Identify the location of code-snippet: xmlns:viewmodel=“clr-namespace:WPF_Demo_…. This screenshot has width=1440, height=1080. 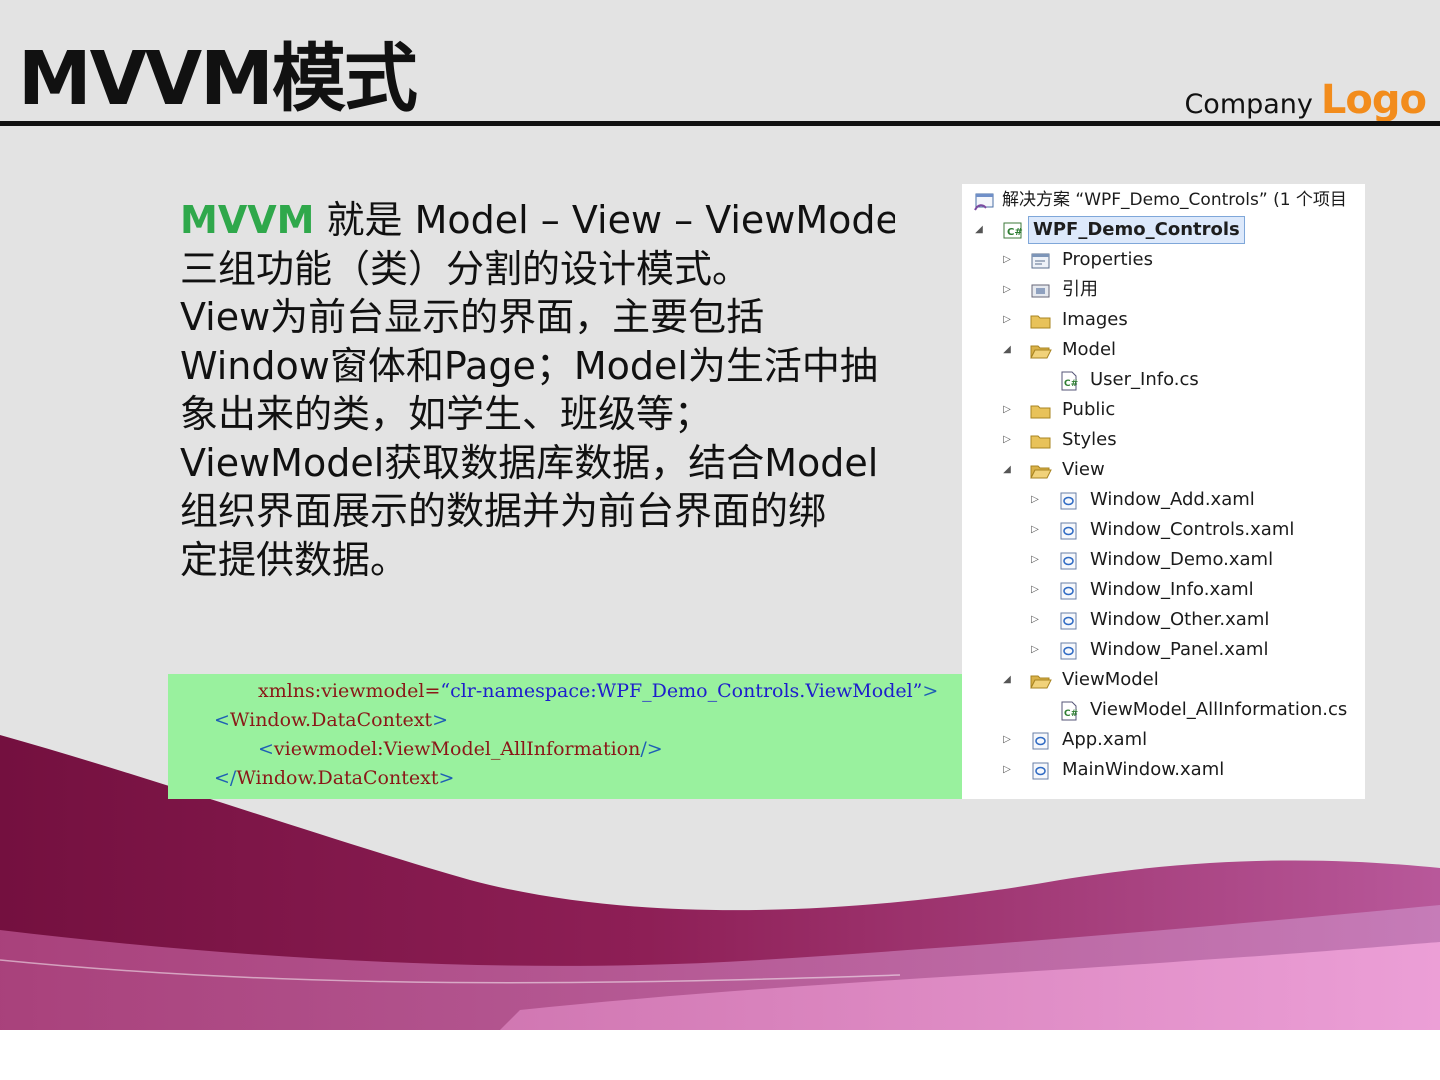
(565, 736).